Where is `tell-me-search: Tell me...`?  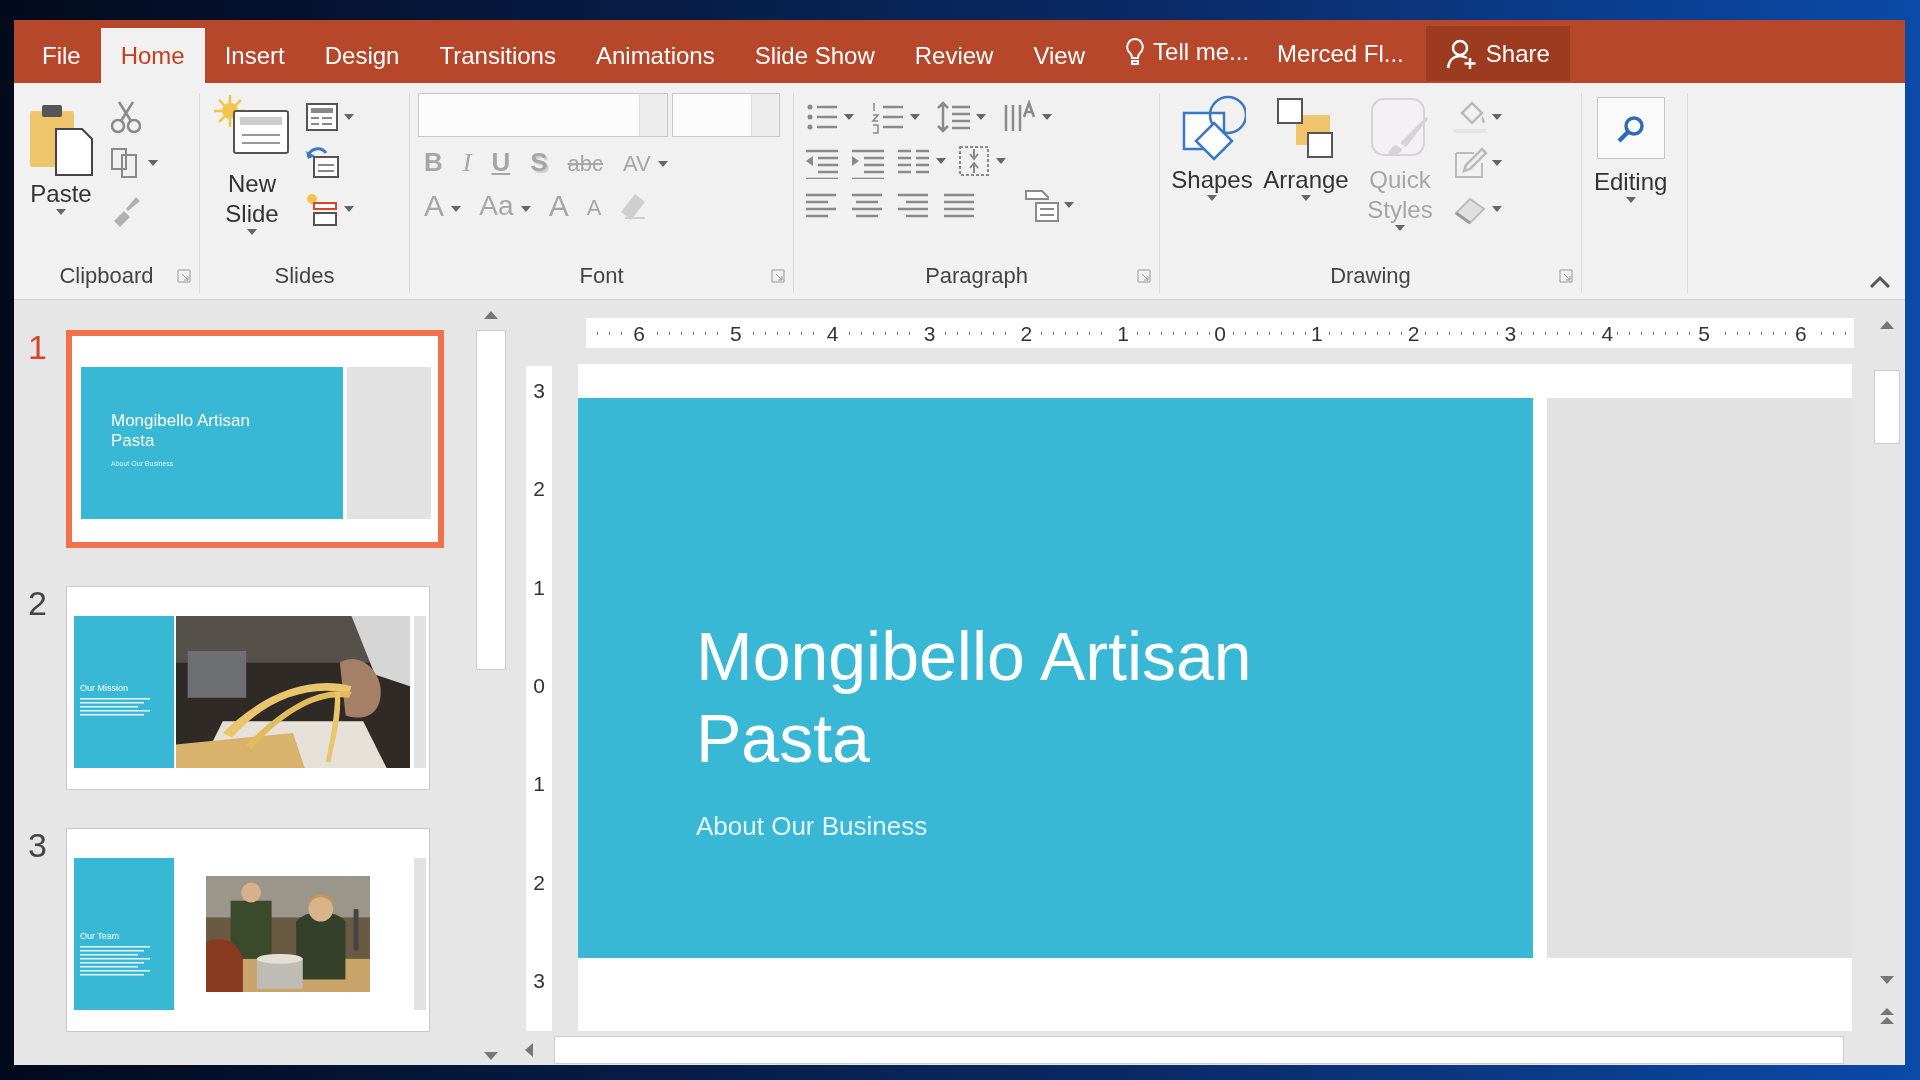
tell-me-search: Tell me... is located at coordinates (1187, 51).